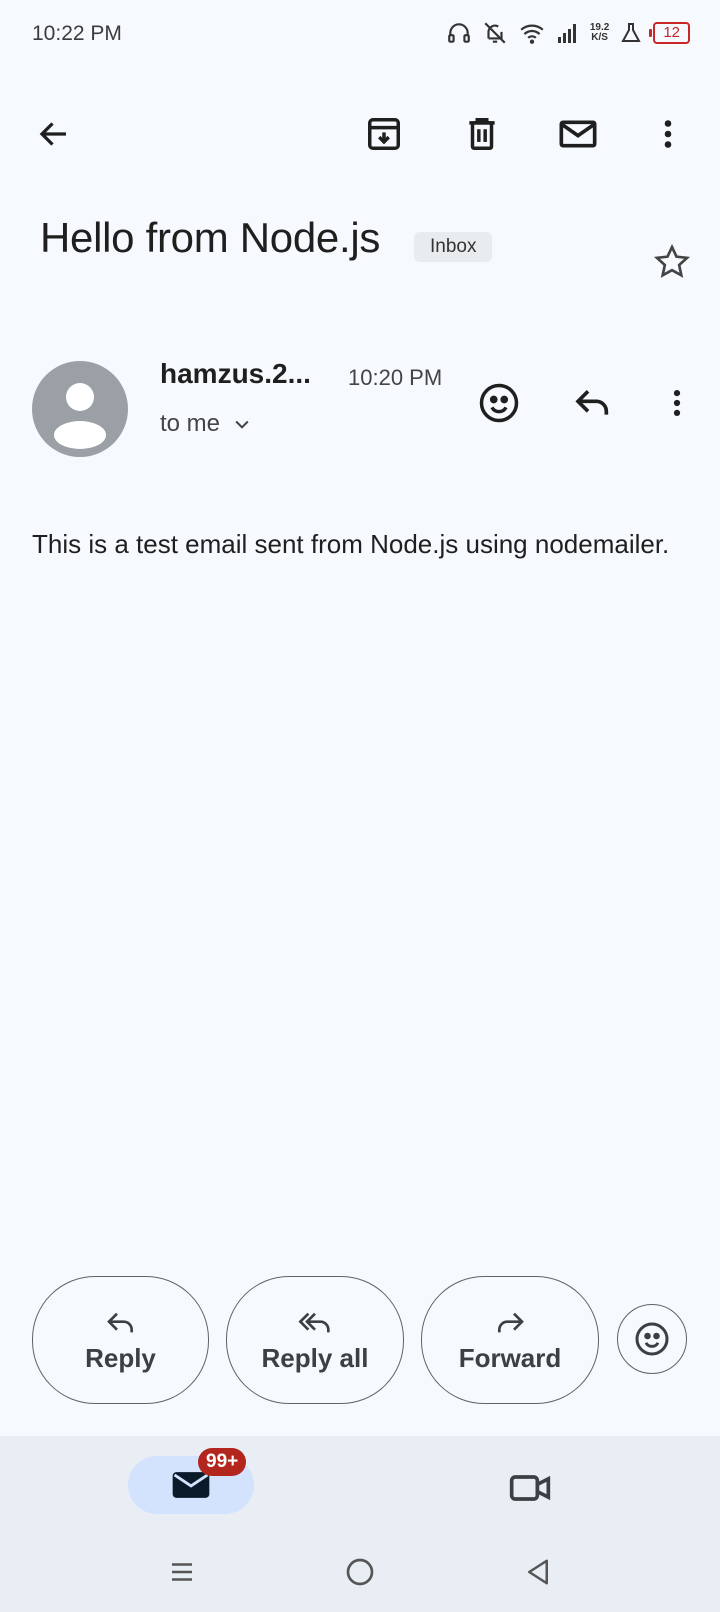 This screenshot has width=720, height=1612. I want to click on delete-icon, so click(482, 134).